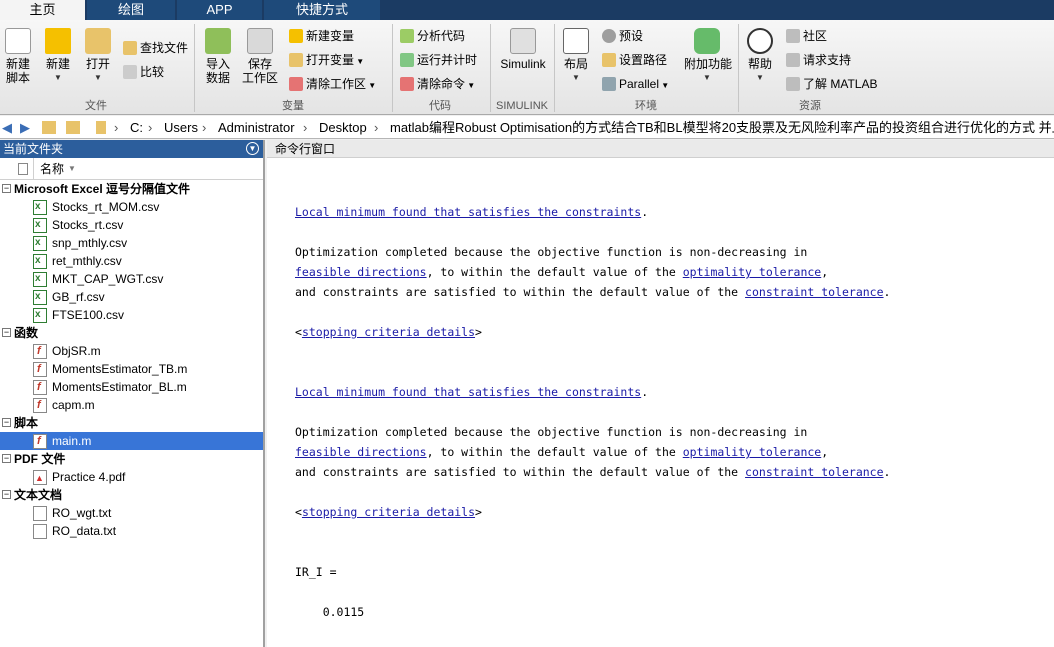 The image size is (1054, 647). I want to click on forward-arrow-icon: ▶, so click(25, 127).